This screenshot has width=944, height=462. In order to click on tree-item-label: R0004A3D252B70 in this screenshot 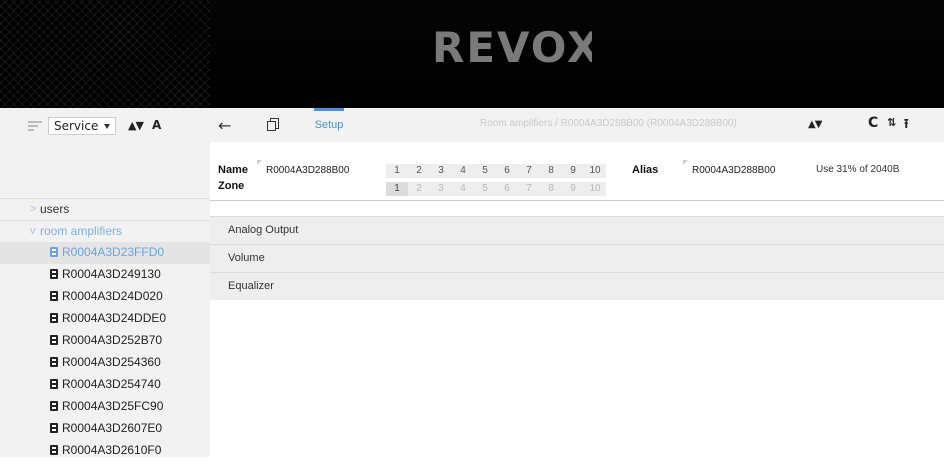, I will do `click(112, 340)`.